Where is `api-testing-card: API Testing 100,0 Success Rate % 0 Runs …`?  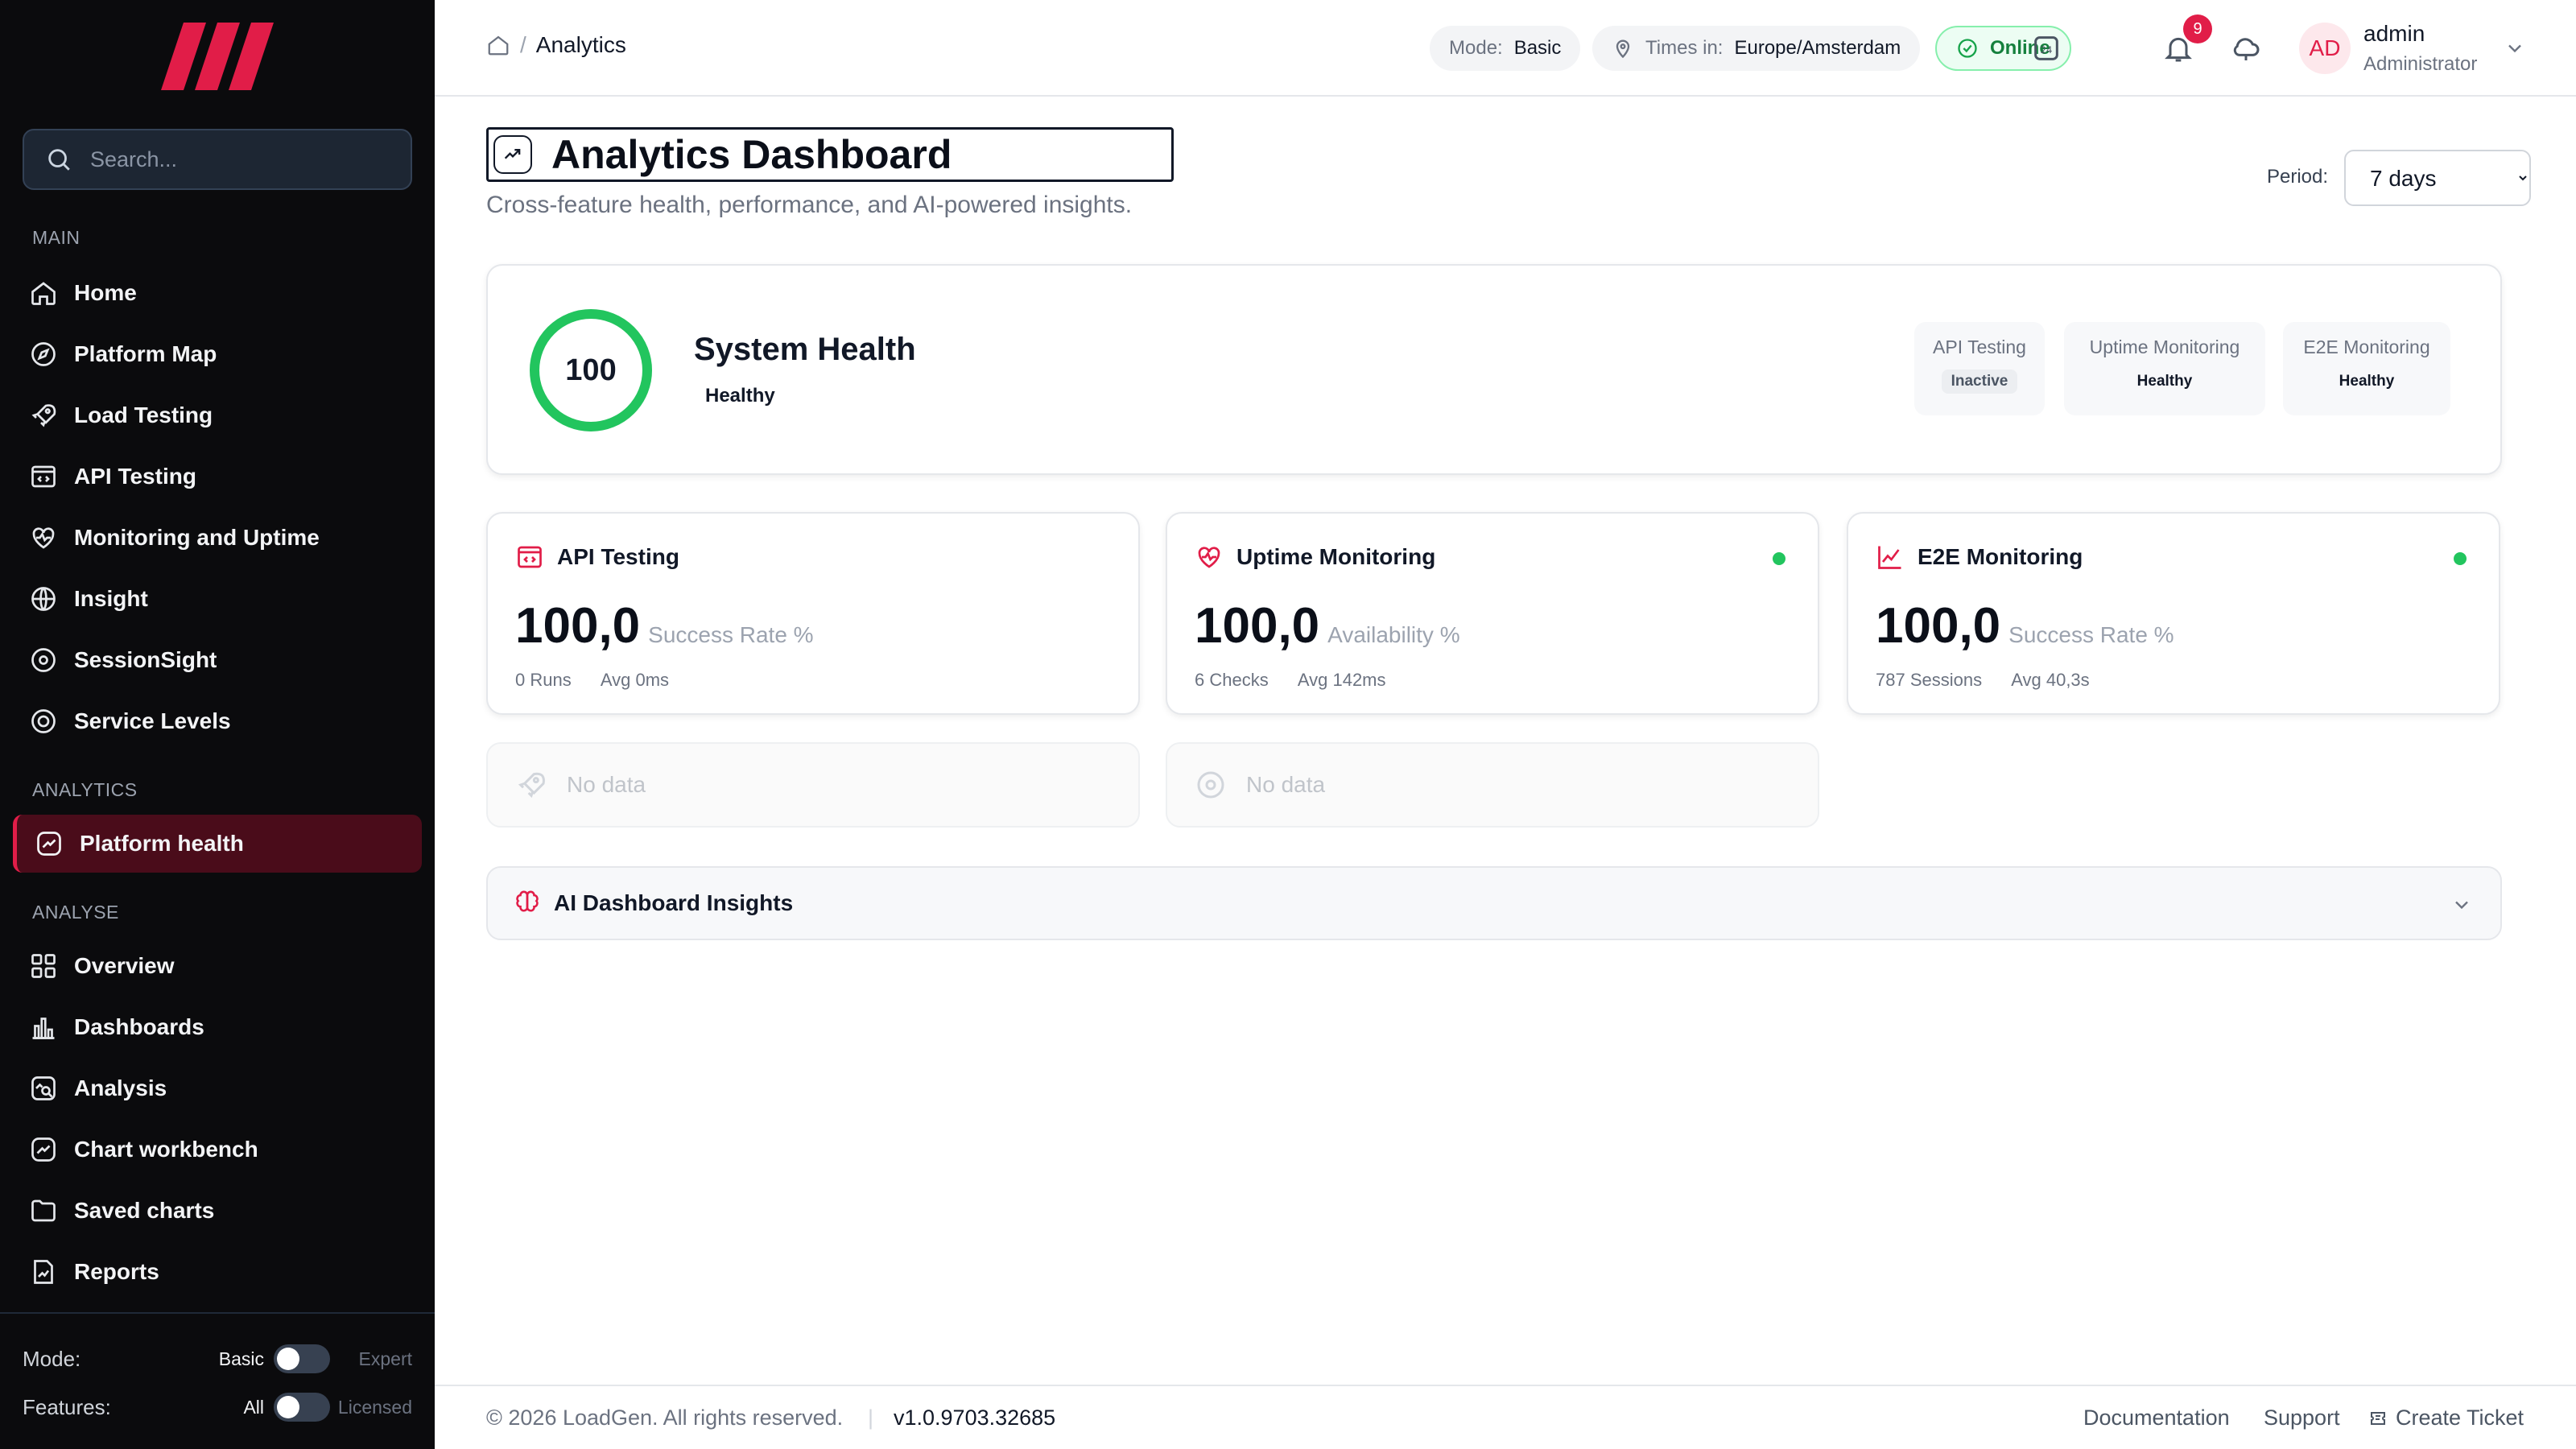 api-testing-card: API Testing 100,0 Success Rate % 0 Runs … is located at coordinates (813, 613).